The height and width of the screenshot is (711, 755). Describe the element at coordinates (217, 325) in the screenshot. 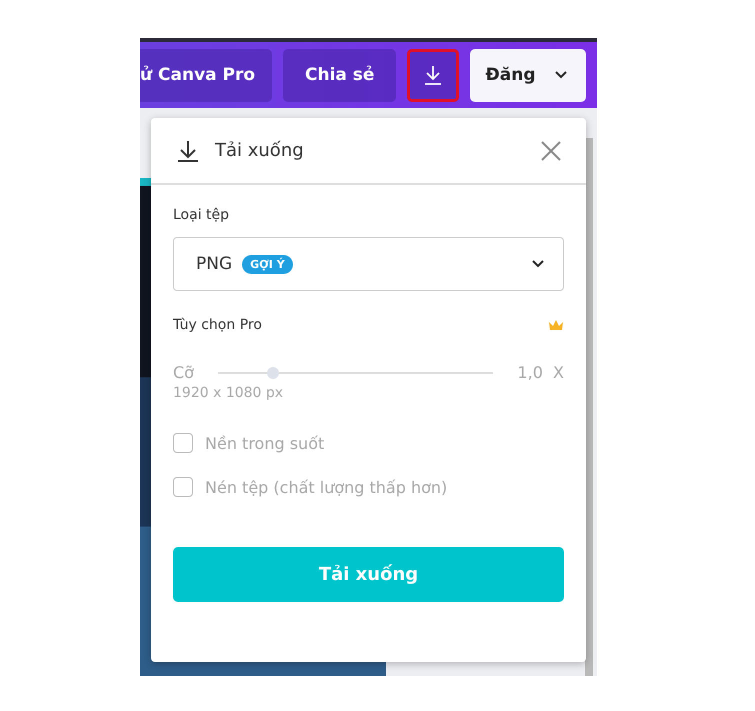

I see `section-title: Tùy chọn Pro` at that location.